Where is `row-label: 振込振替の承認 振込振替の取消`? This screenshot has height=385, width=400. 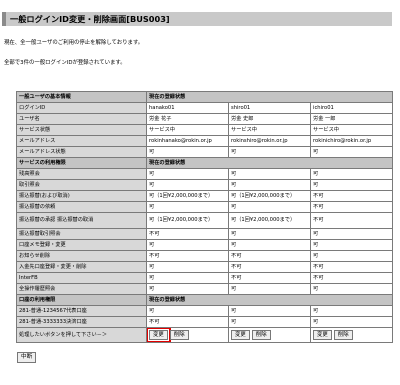 row-label: 振込振替の承認 振込振替の取消 is located at coordinates (81, 220).